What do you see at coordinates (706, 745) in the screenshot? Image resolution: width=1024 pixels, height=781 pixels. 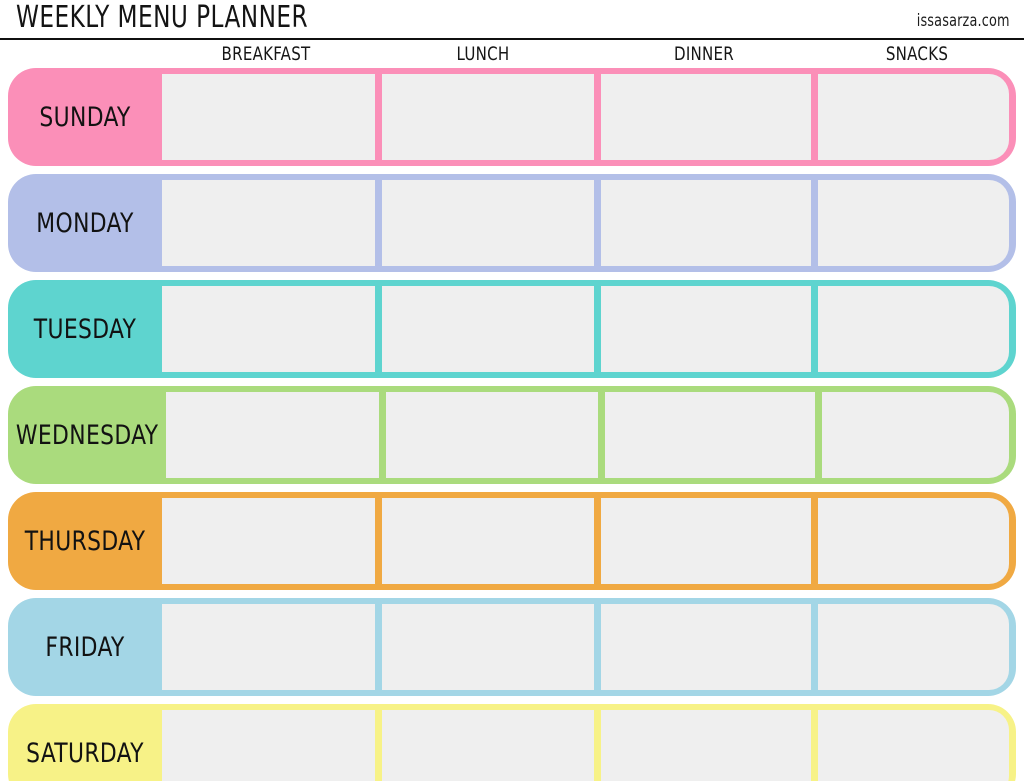 I see `meal-cell-saturday-dinner` at bounding box center [706, 745].